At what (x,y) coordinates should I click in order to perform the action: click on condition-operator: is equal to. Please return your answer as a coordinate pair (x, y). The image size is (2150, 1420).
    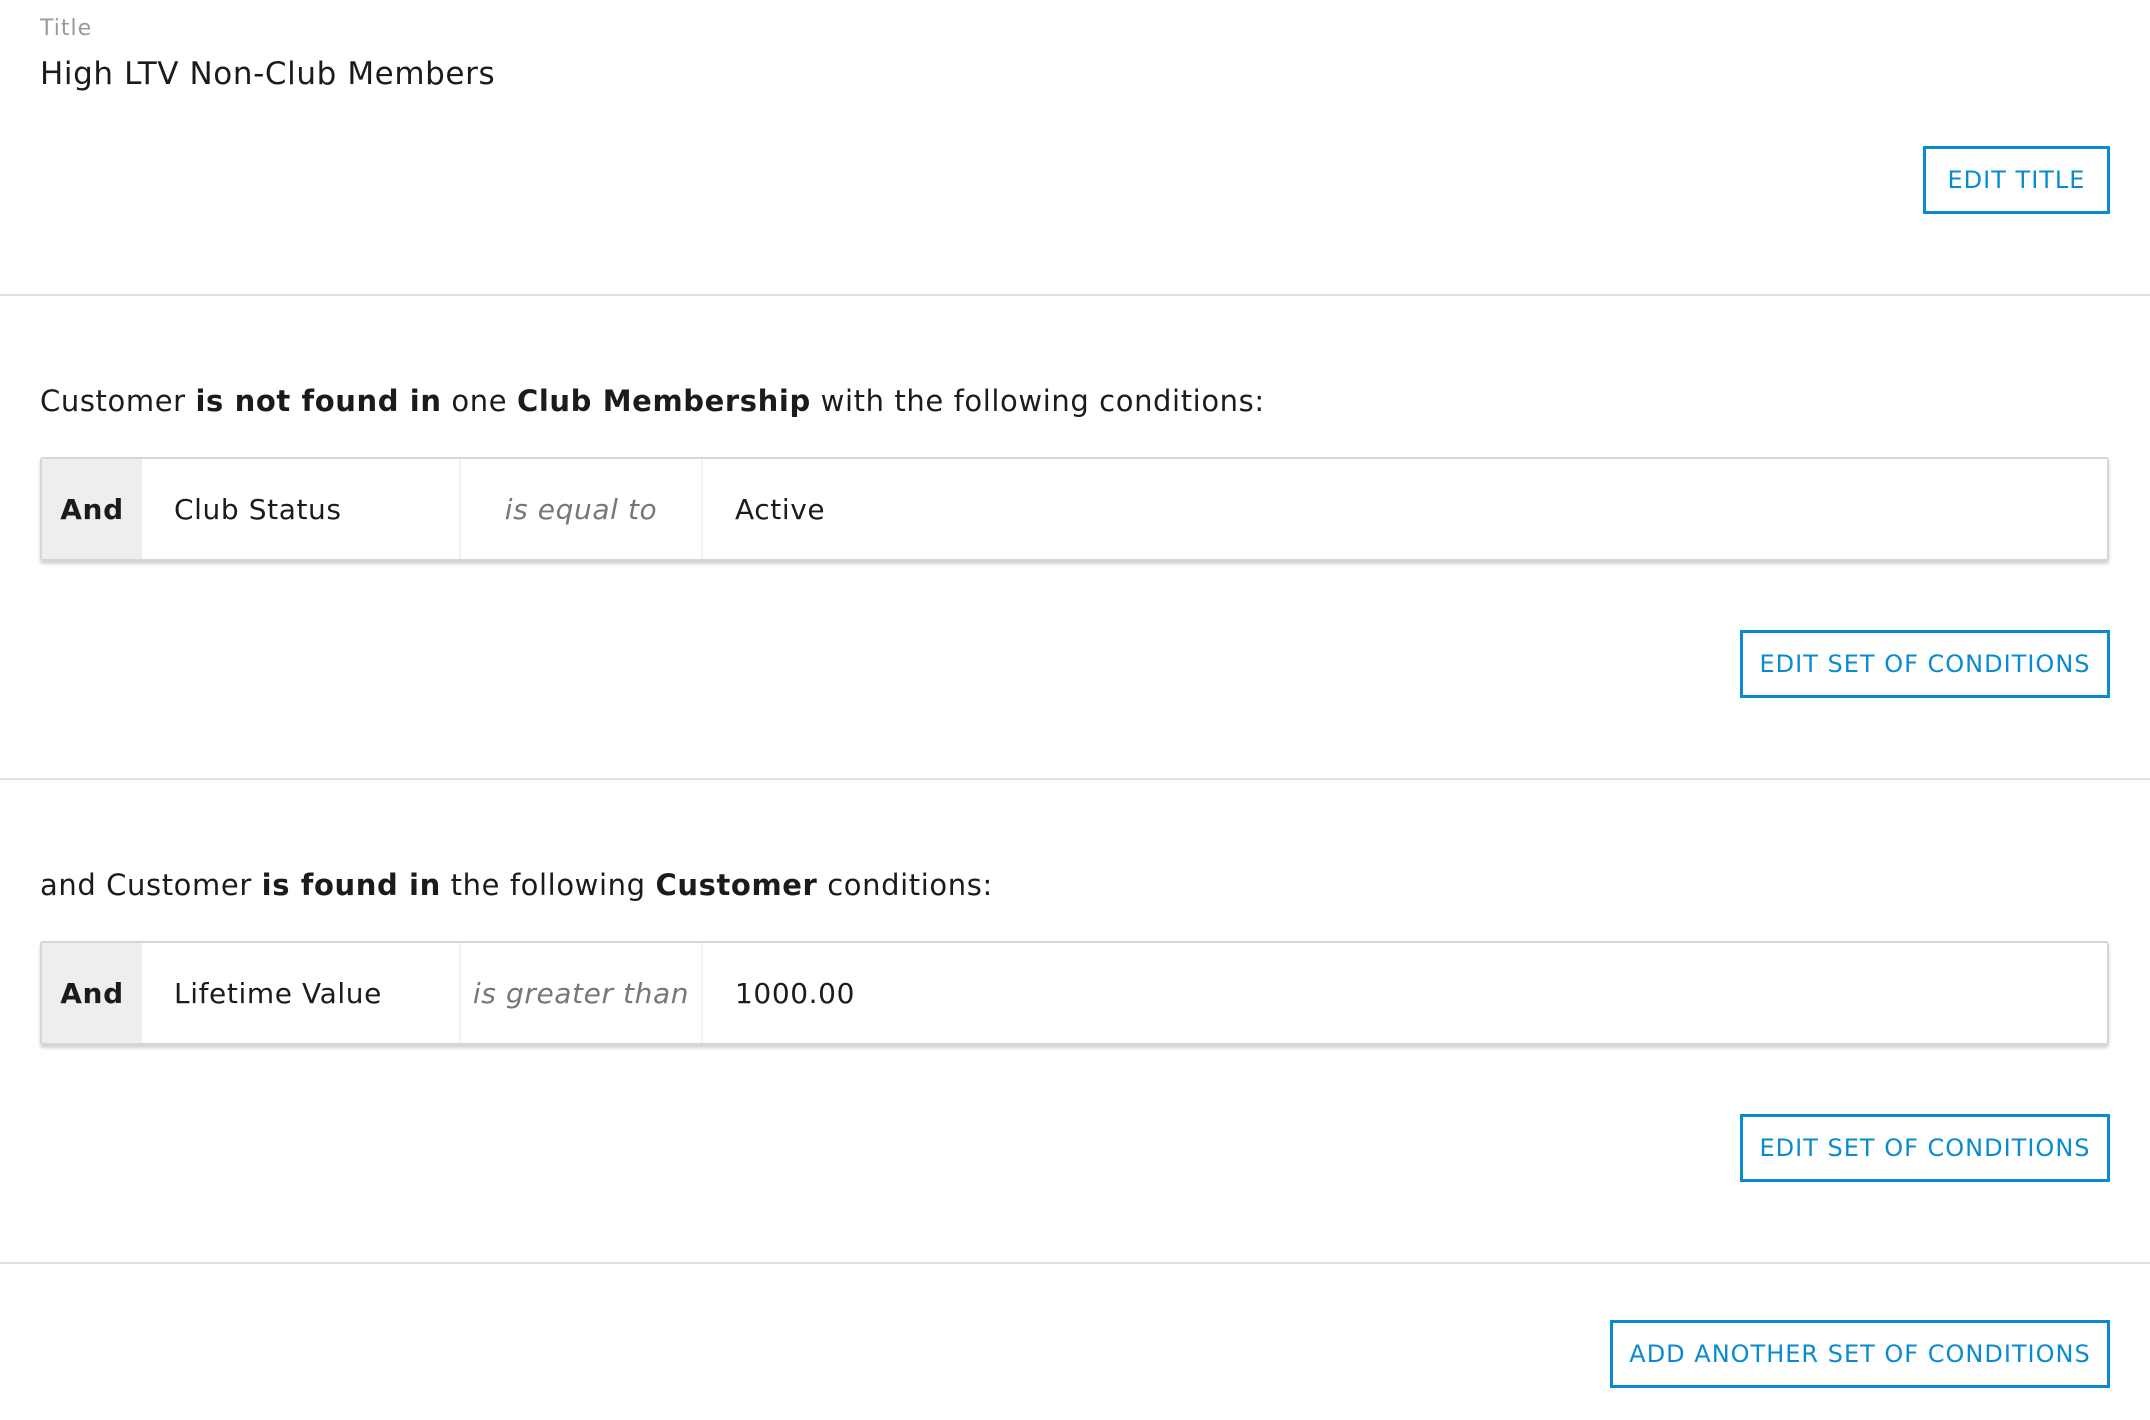
    Looking at the image, I should click on (582, 509).